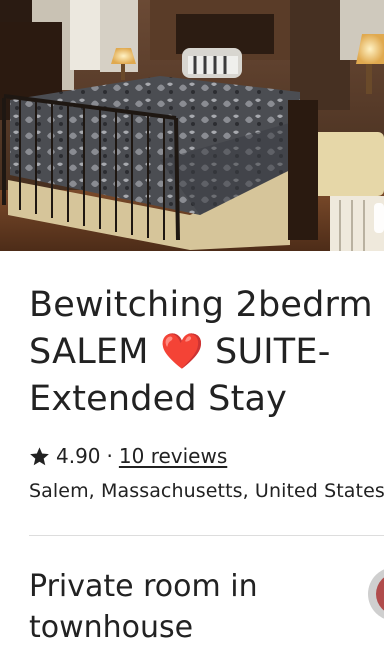  What do you see at coordinates (78, 456) in the screenshot?
I see `rating-value: 4.90` at bounding box center [78, 456].